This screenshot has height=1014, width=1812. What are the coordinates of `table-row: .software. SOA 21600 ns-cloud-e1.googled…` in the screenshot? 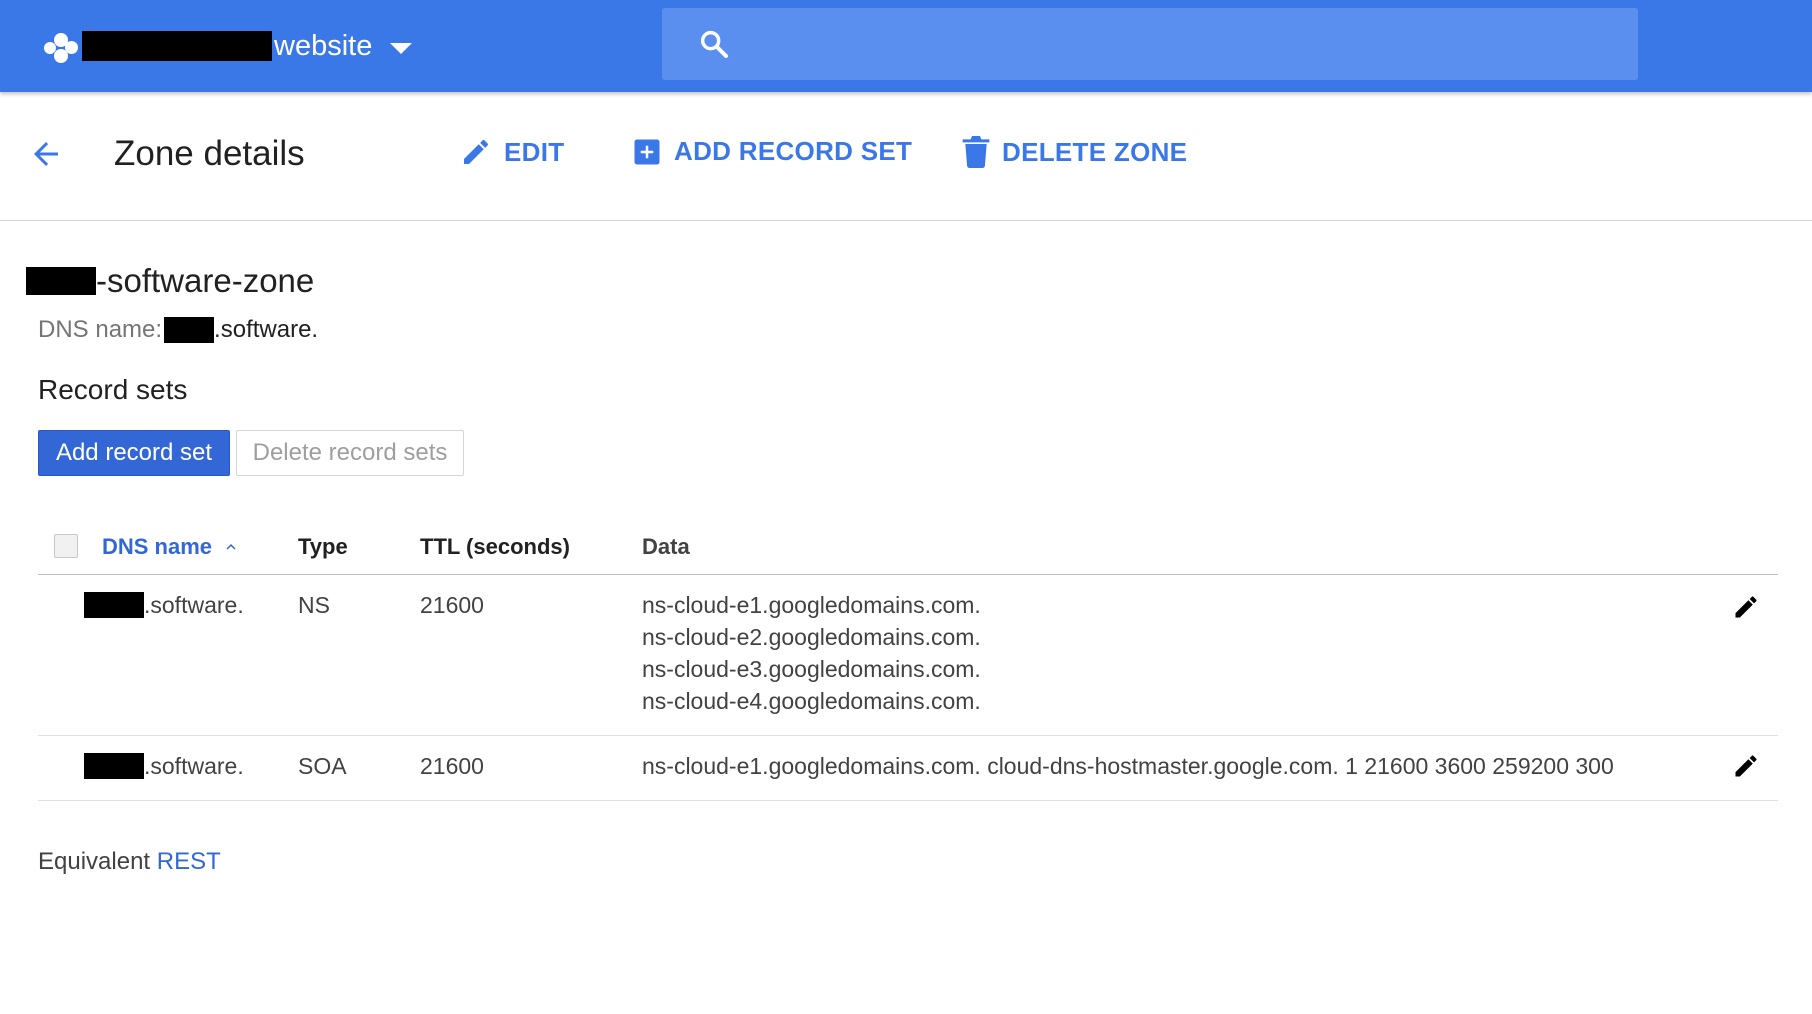 It's located at (908, 768).